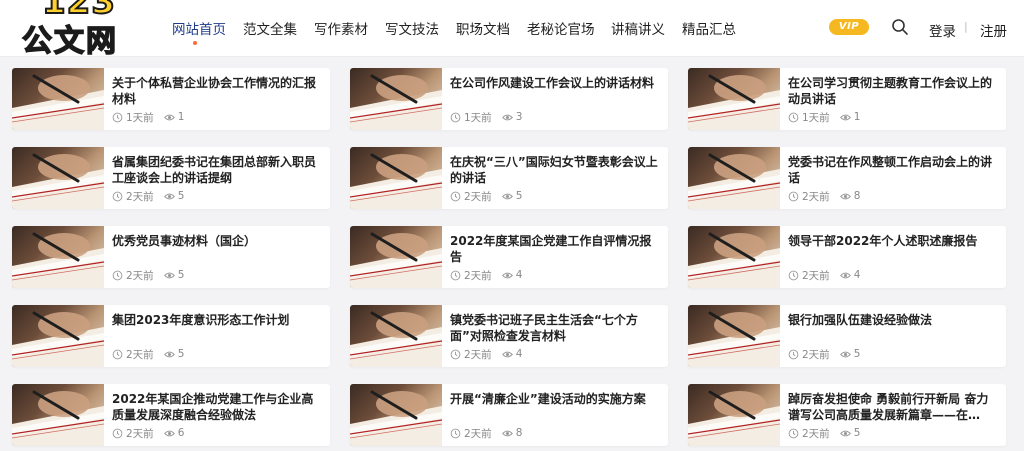  What do you see at coordinates (893, 320) in the screenshot?
I see `article-title: 银行加强队伍建设经验做法` at bounding box center [893, 320].